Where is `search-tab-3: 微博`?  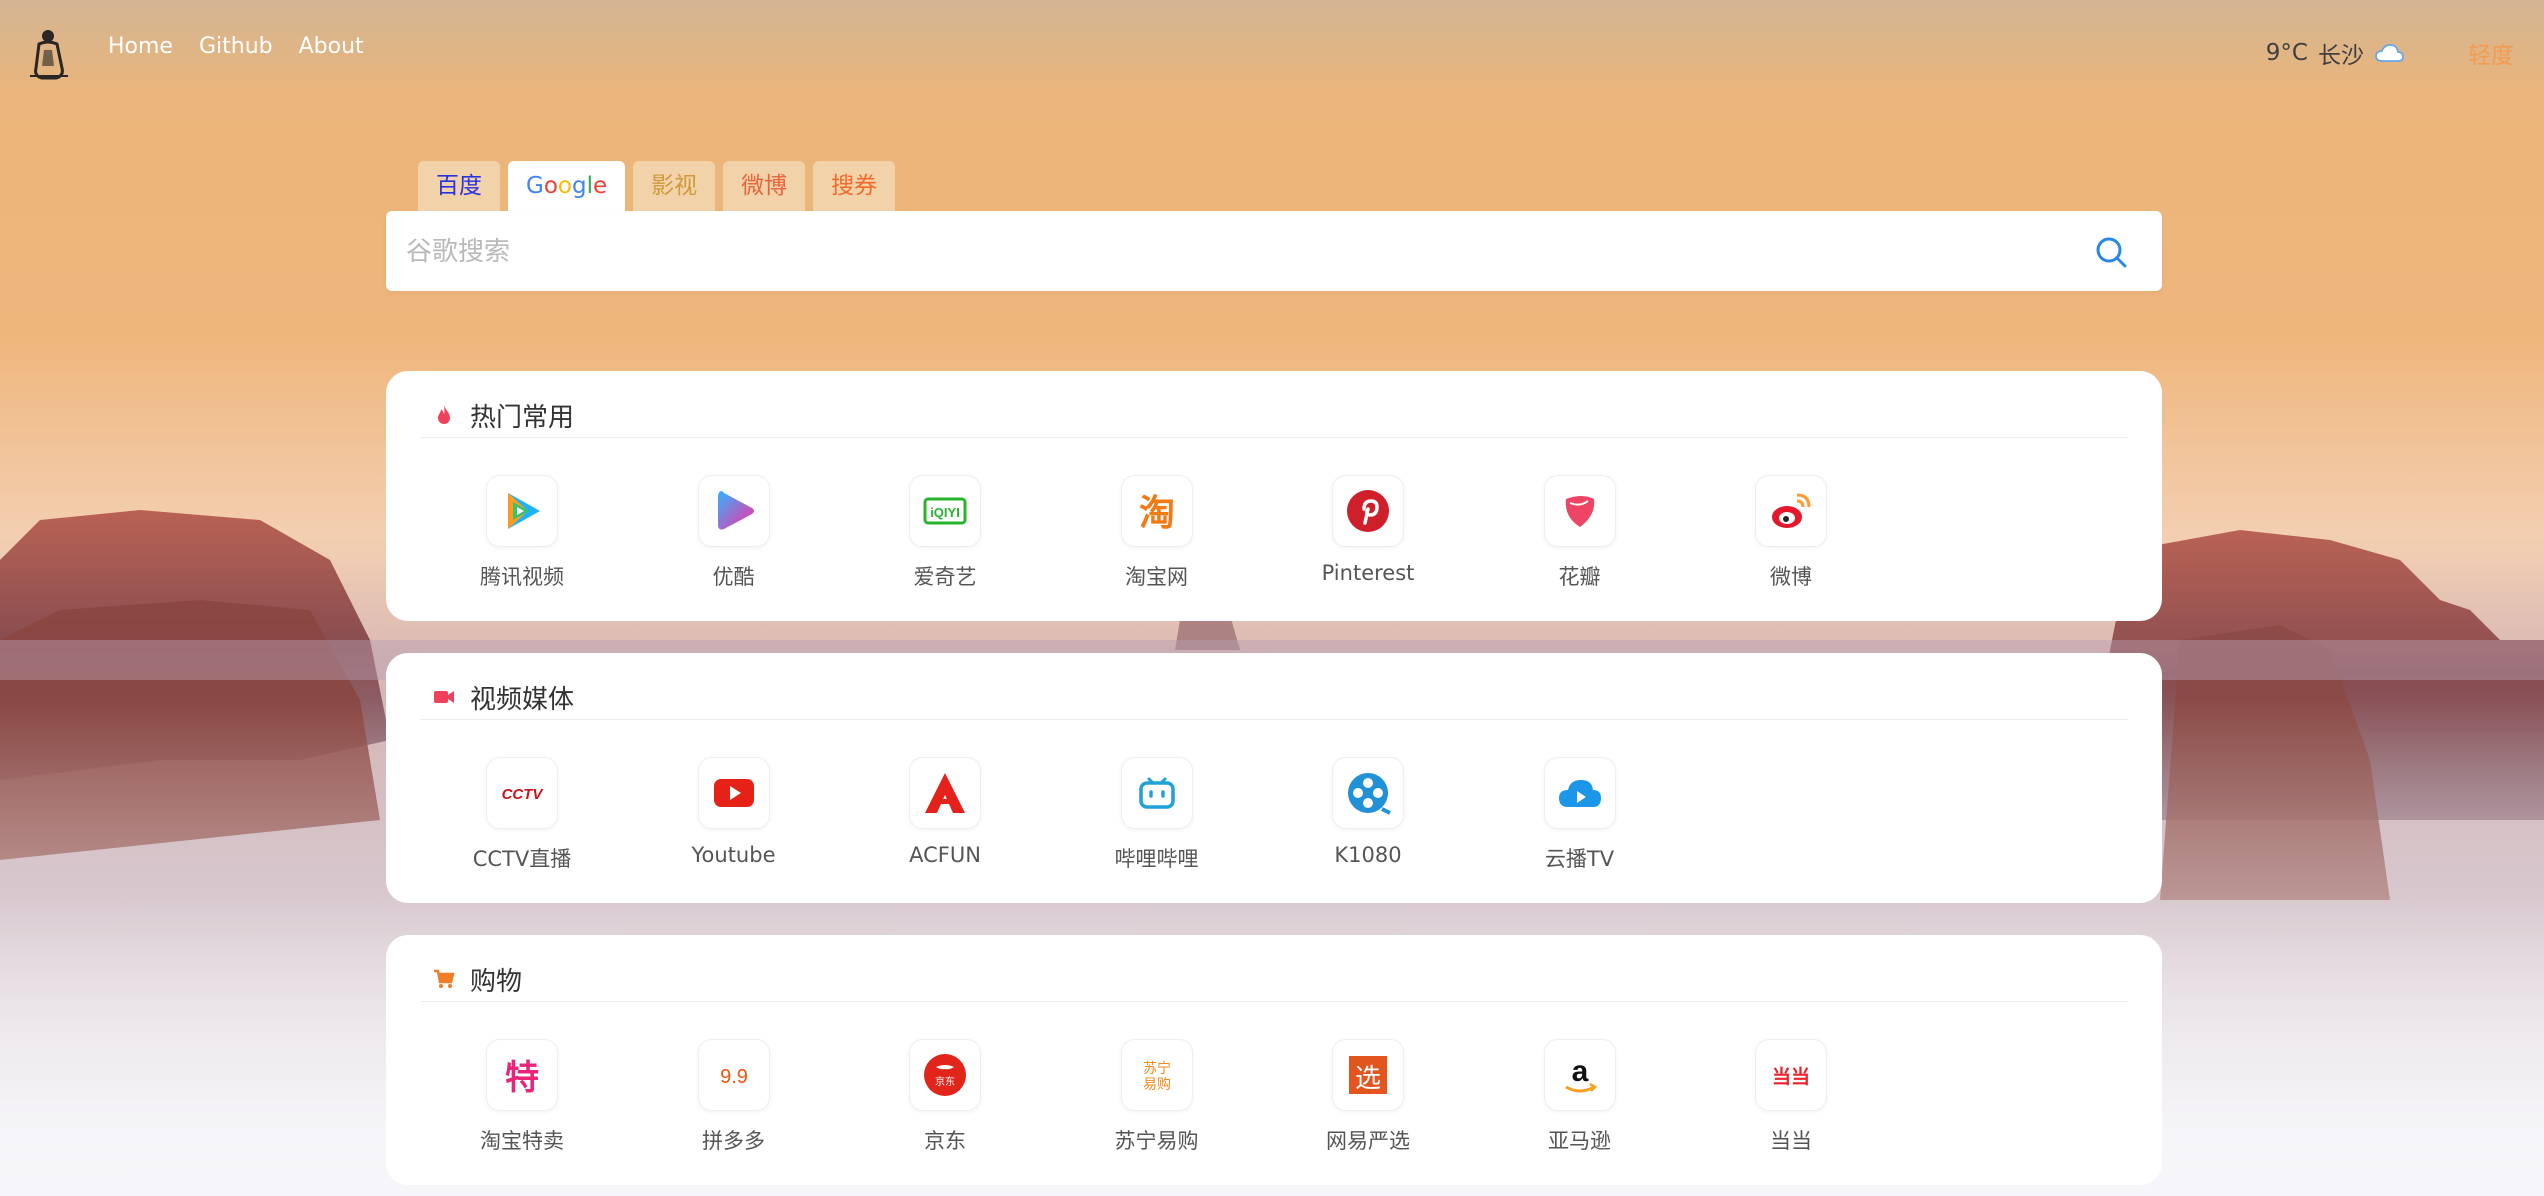 search-tab-3: 微博 is located at coordinates (764, 186).